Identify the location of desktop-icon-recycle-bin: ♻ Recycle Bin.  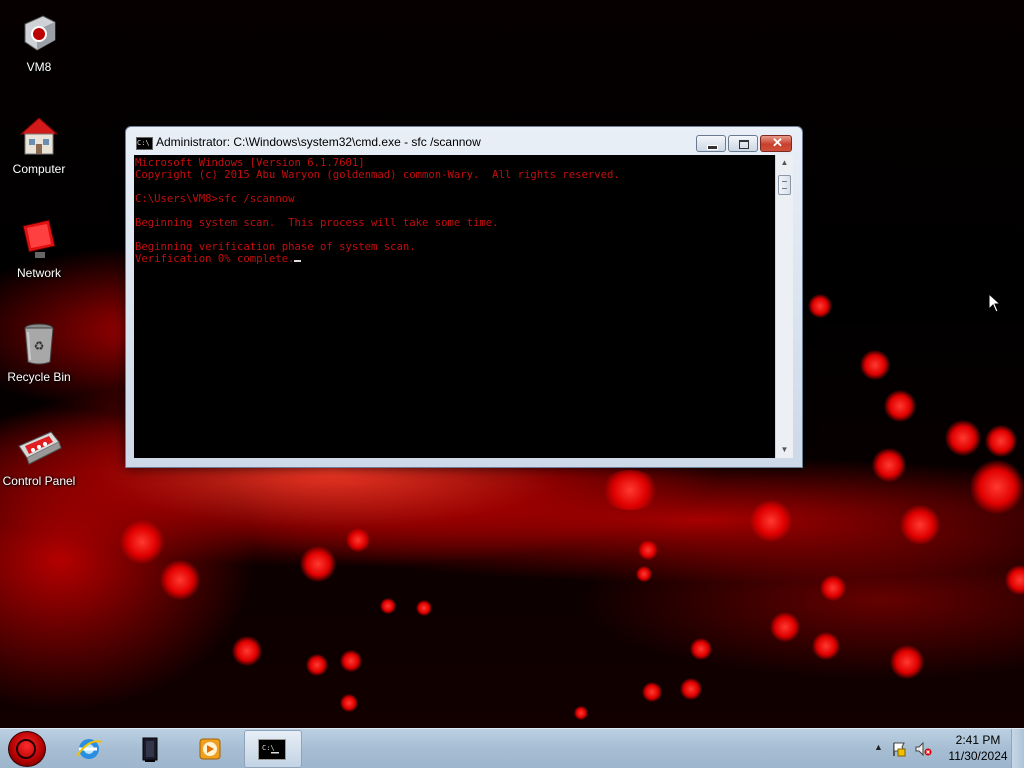
(39, 352).